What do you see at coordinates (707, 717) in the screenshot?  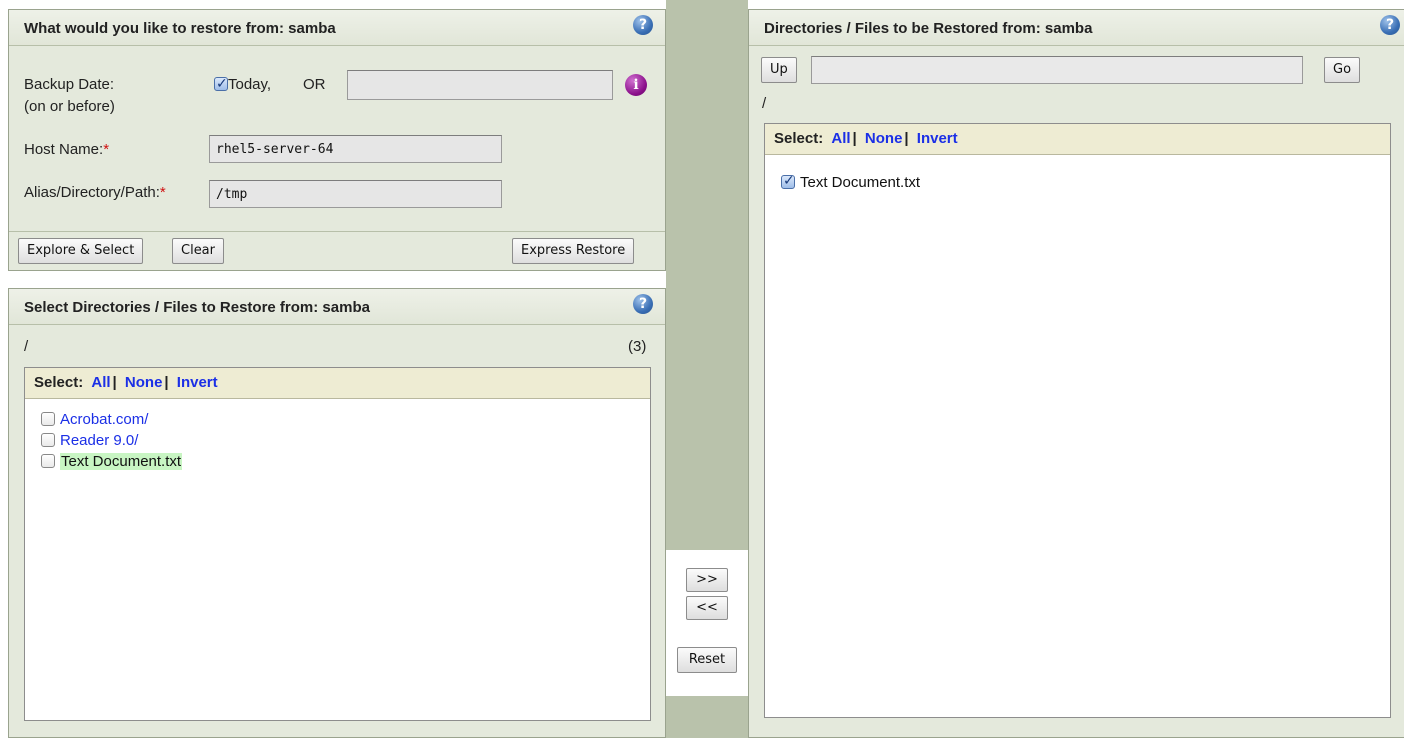 I see `divider-bottom` at bounding box center [707, 717].